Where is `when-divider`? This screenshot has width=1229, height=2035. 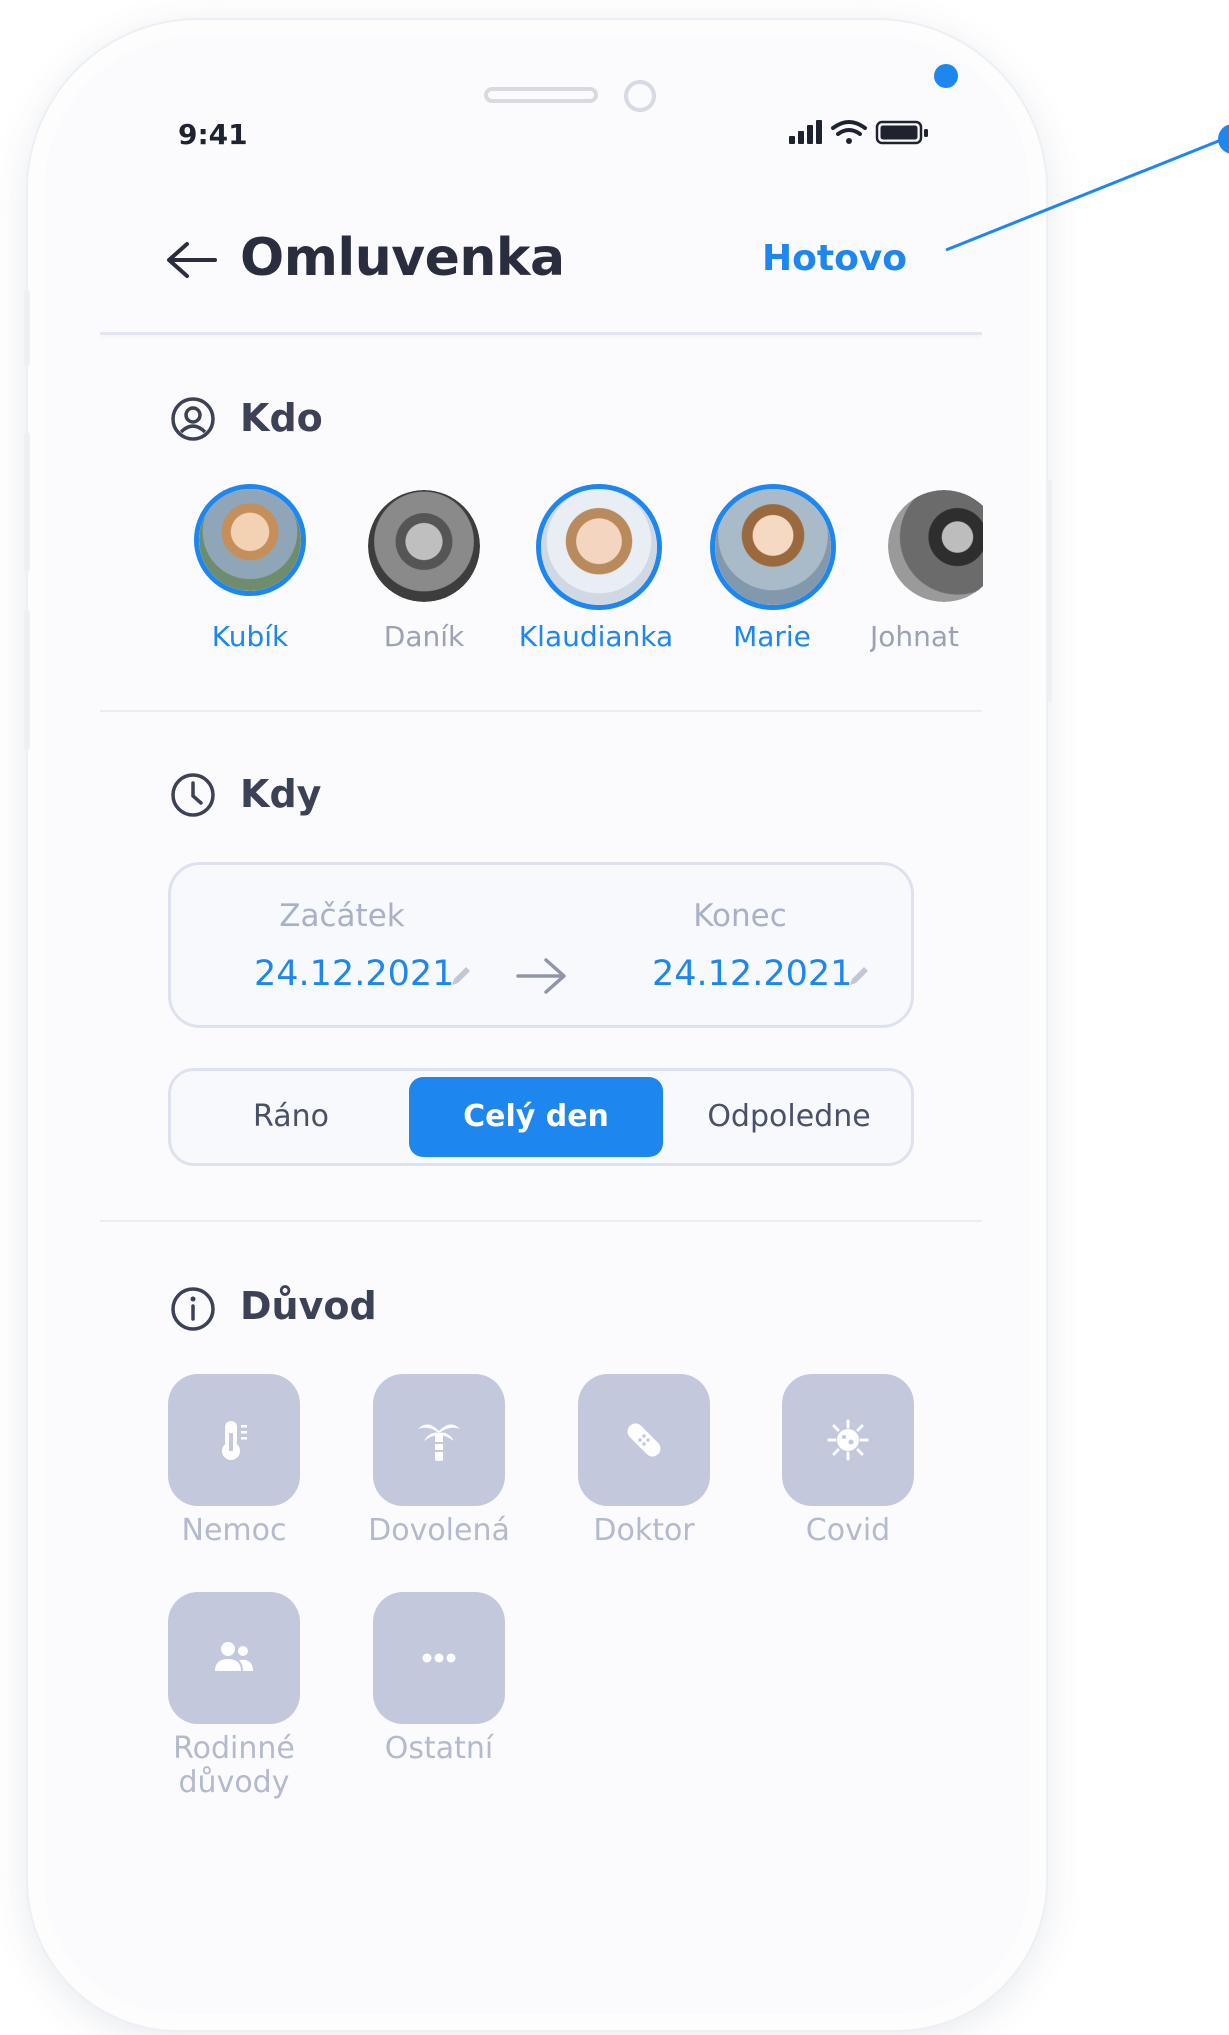
when-divider is located at coordinates (541, 1221).